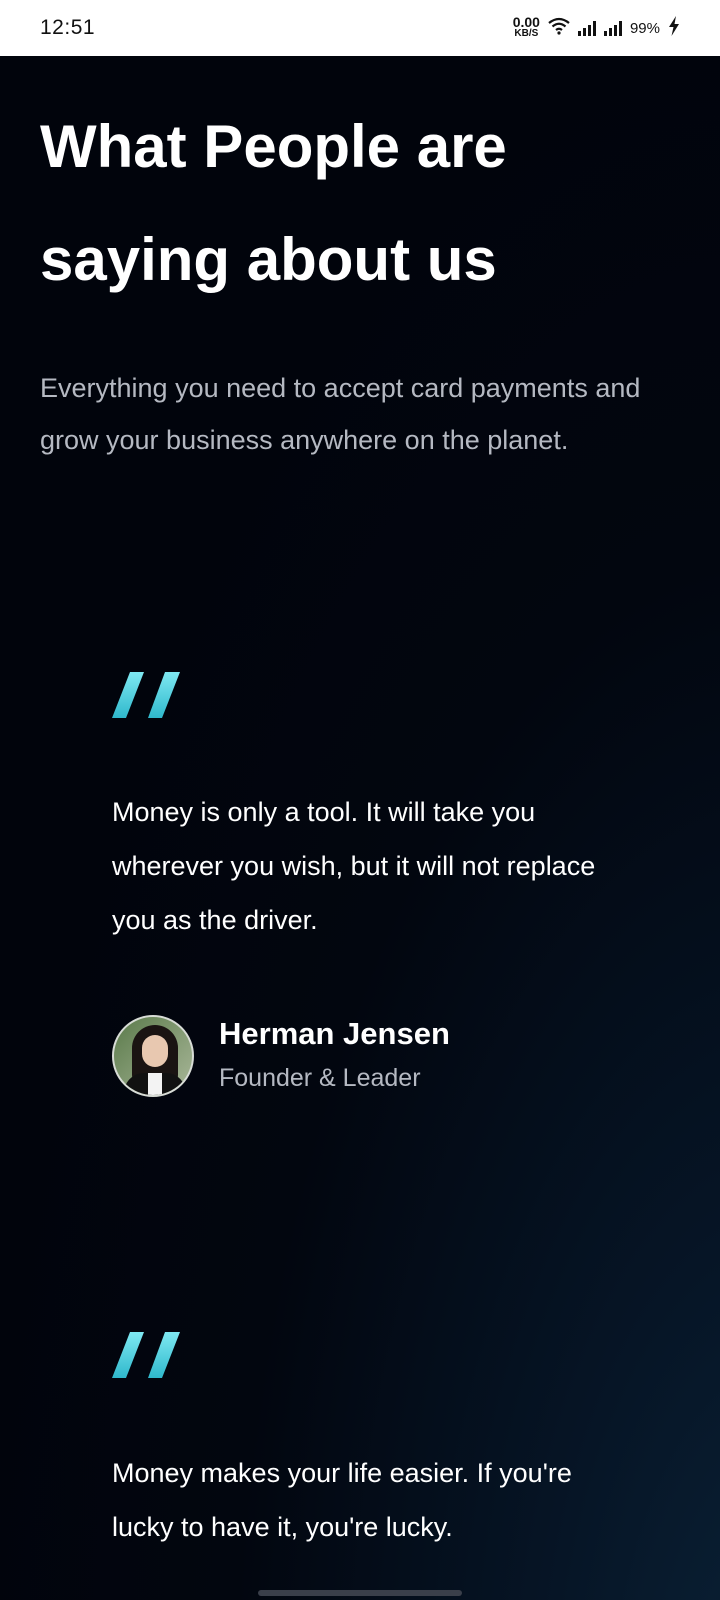 The width and height of the screenshot is (720, 1600). I want to click on author-role: Founder & Leader, so click(320, 1078).